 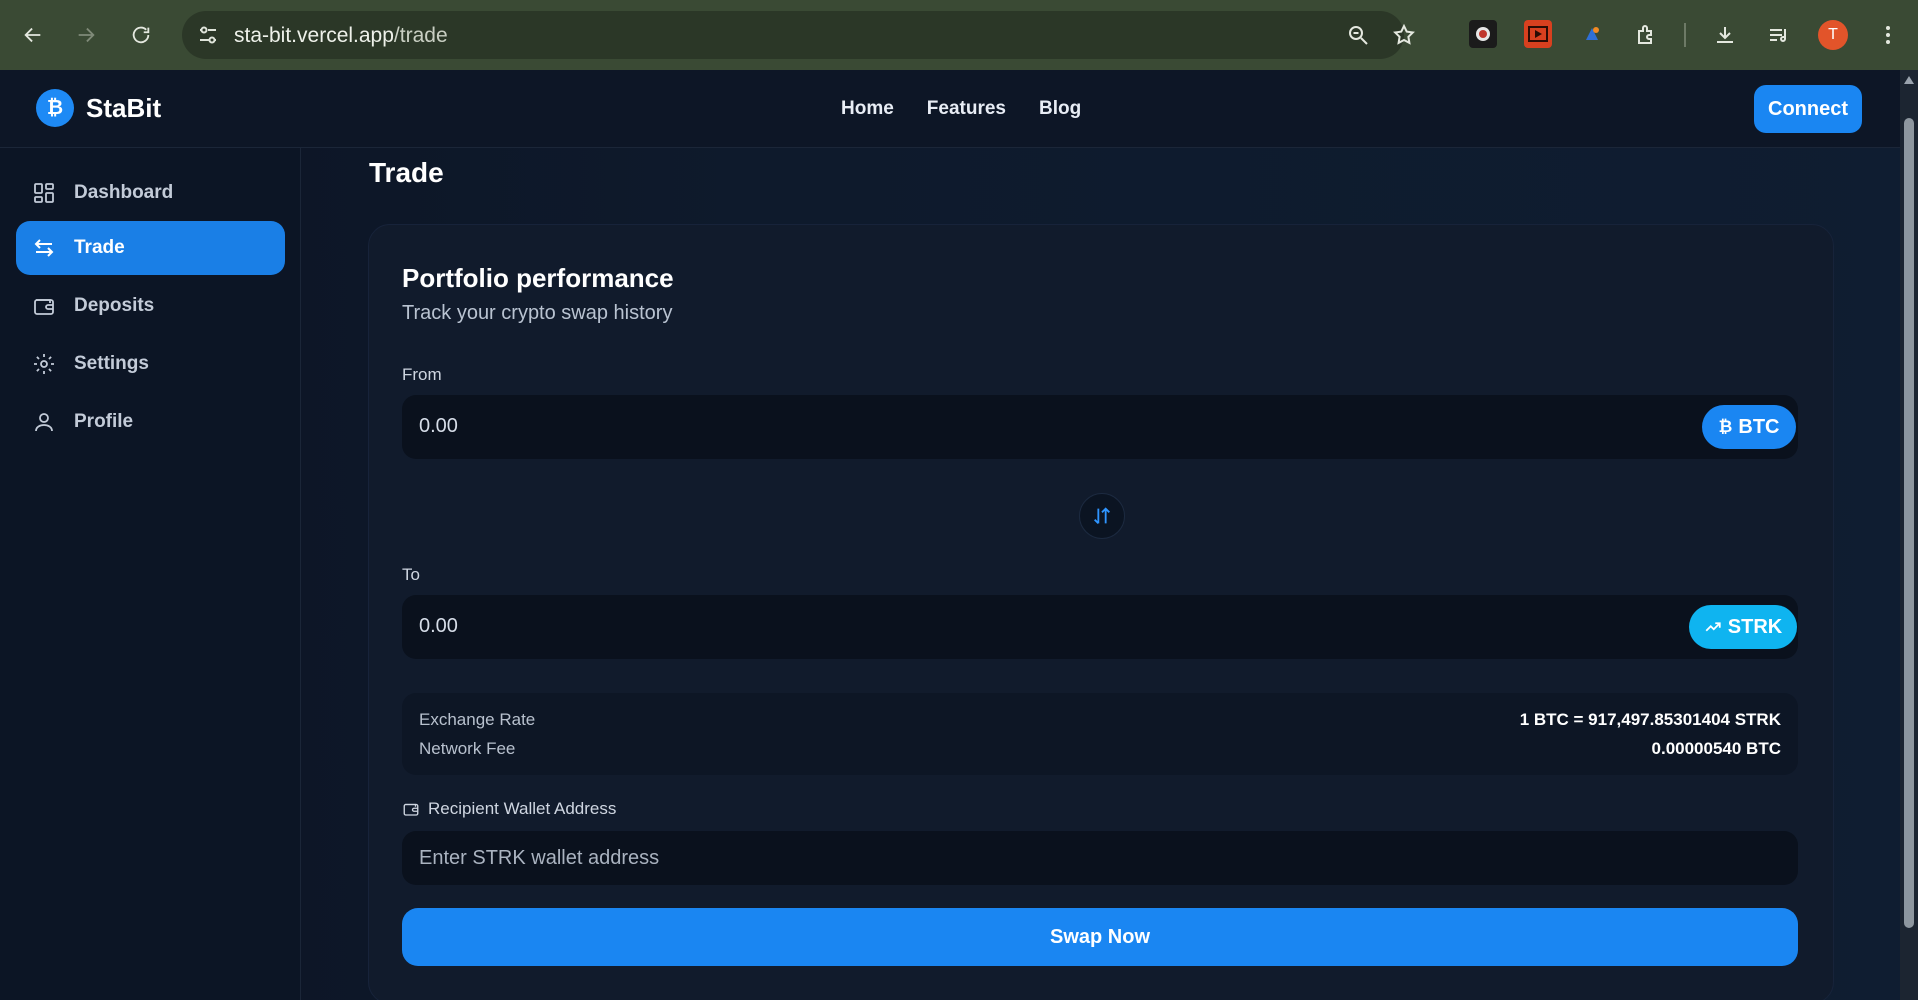 What do you see at coordinates (1646, 35) in the screenshot?
I see `extensions-puzzle-icon` at bounding box center [1646, 35].